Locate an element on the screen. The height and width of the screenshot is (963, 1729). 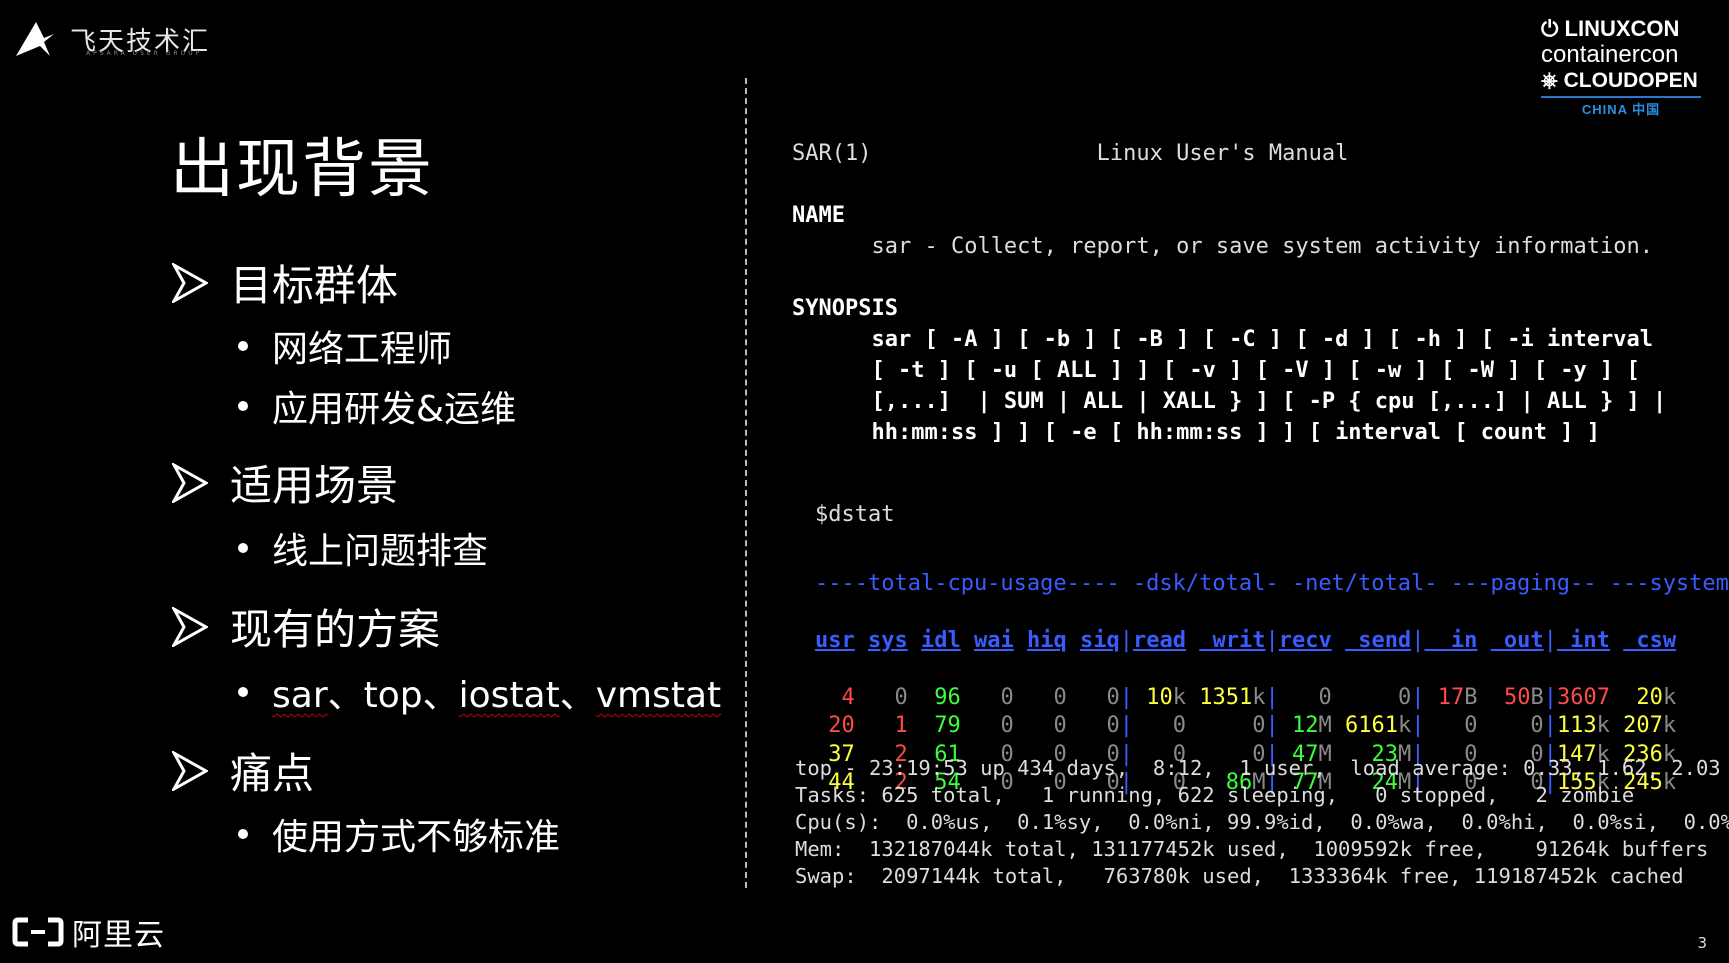
bullet-item: 网络工程师 is located at coordinates (345, 346).